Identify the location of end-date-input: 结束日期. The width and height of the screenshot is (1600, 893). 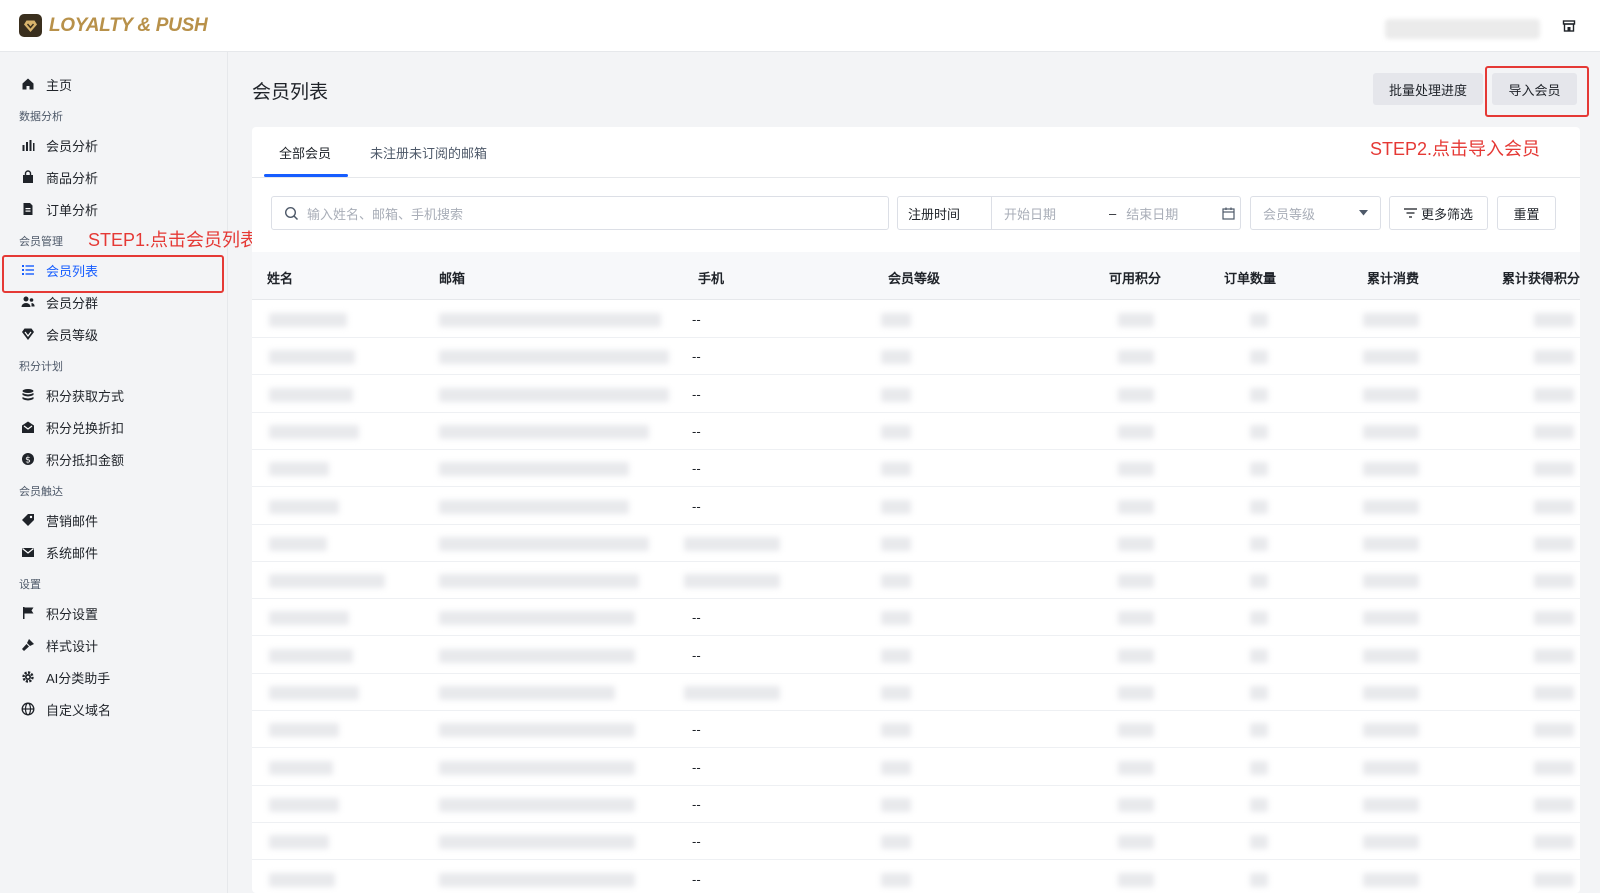
(1174, 213).